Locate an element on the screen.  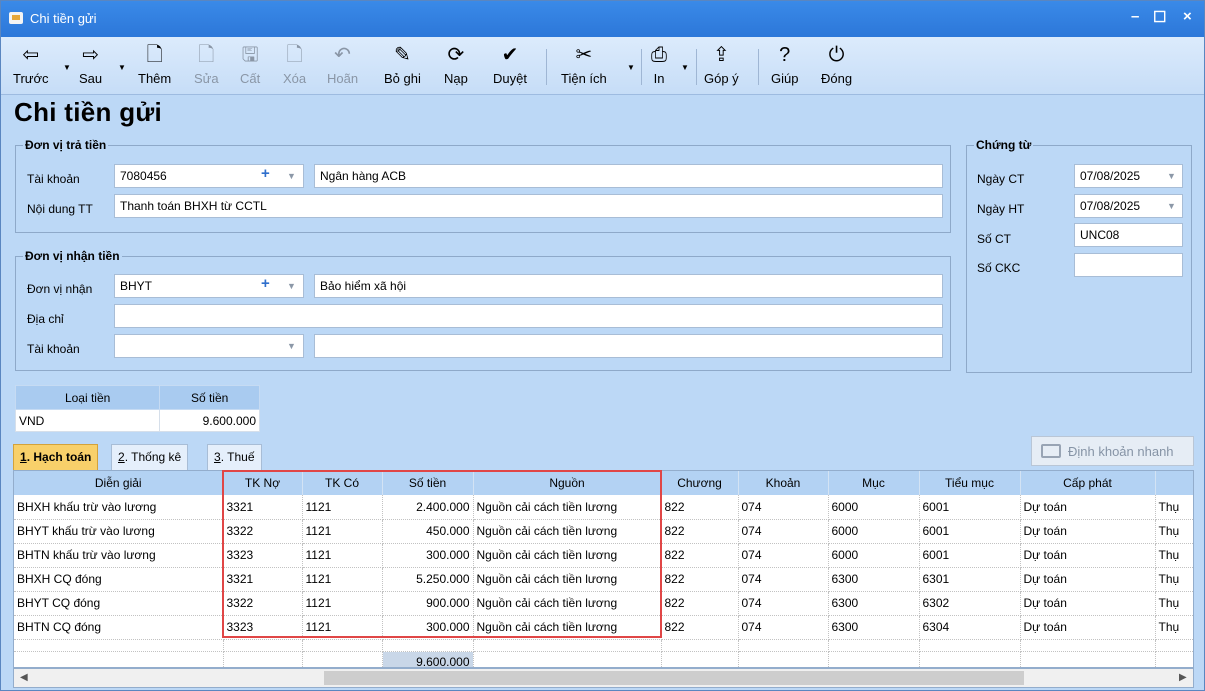
toolbar-power-button: ⏻ Đóng is located at coordinates (836, 68).